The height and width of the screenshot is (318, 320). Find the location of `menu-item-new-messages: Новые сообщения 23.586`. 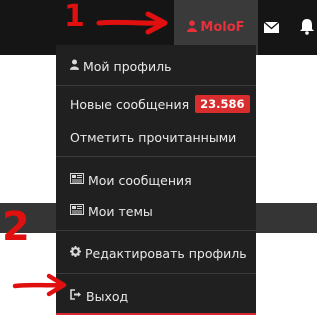

menu-item-new-messages: Новые сообщения 23.586 is located at coordinates (160, 104).